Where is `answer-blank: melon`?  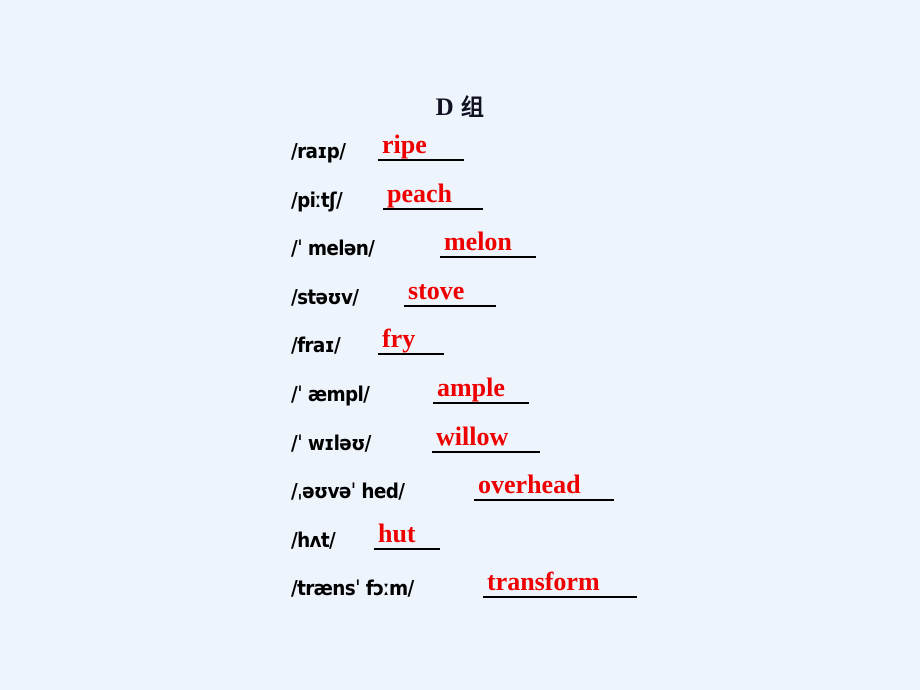
answer-blank: melon is located at coordinates (488, 243).